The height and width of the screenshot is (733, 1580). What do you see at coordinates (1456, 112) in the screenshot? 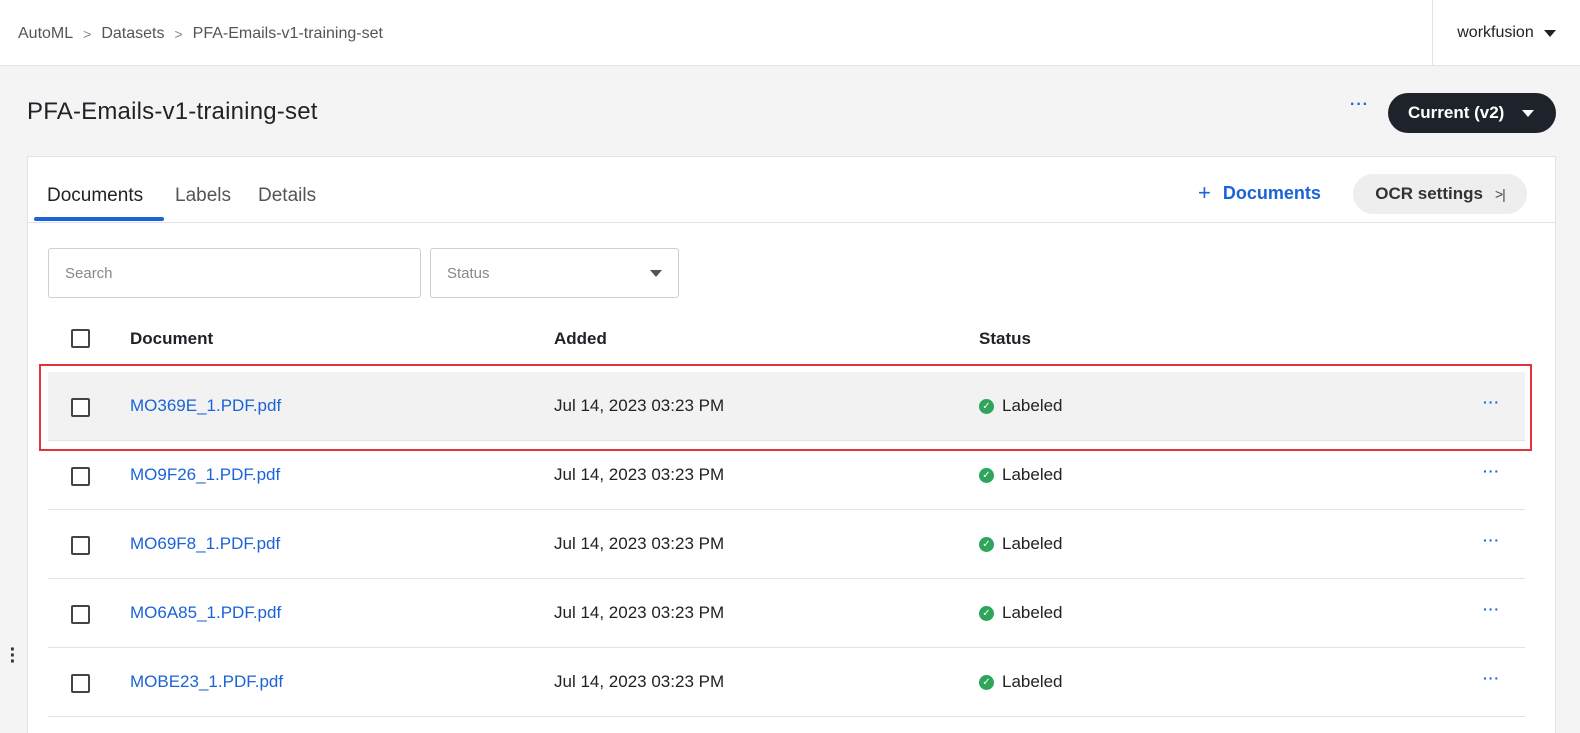
I see `version-label: Current (v2)` at bounding box center [1456, 112].